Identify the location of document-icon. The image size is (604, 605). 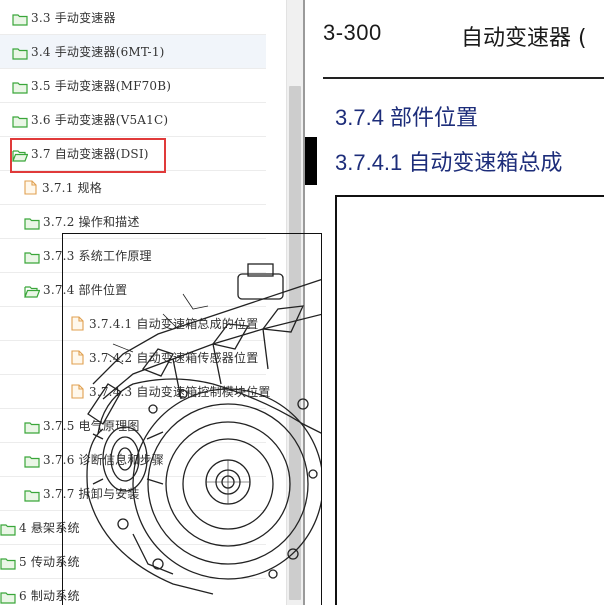
(30, 187).